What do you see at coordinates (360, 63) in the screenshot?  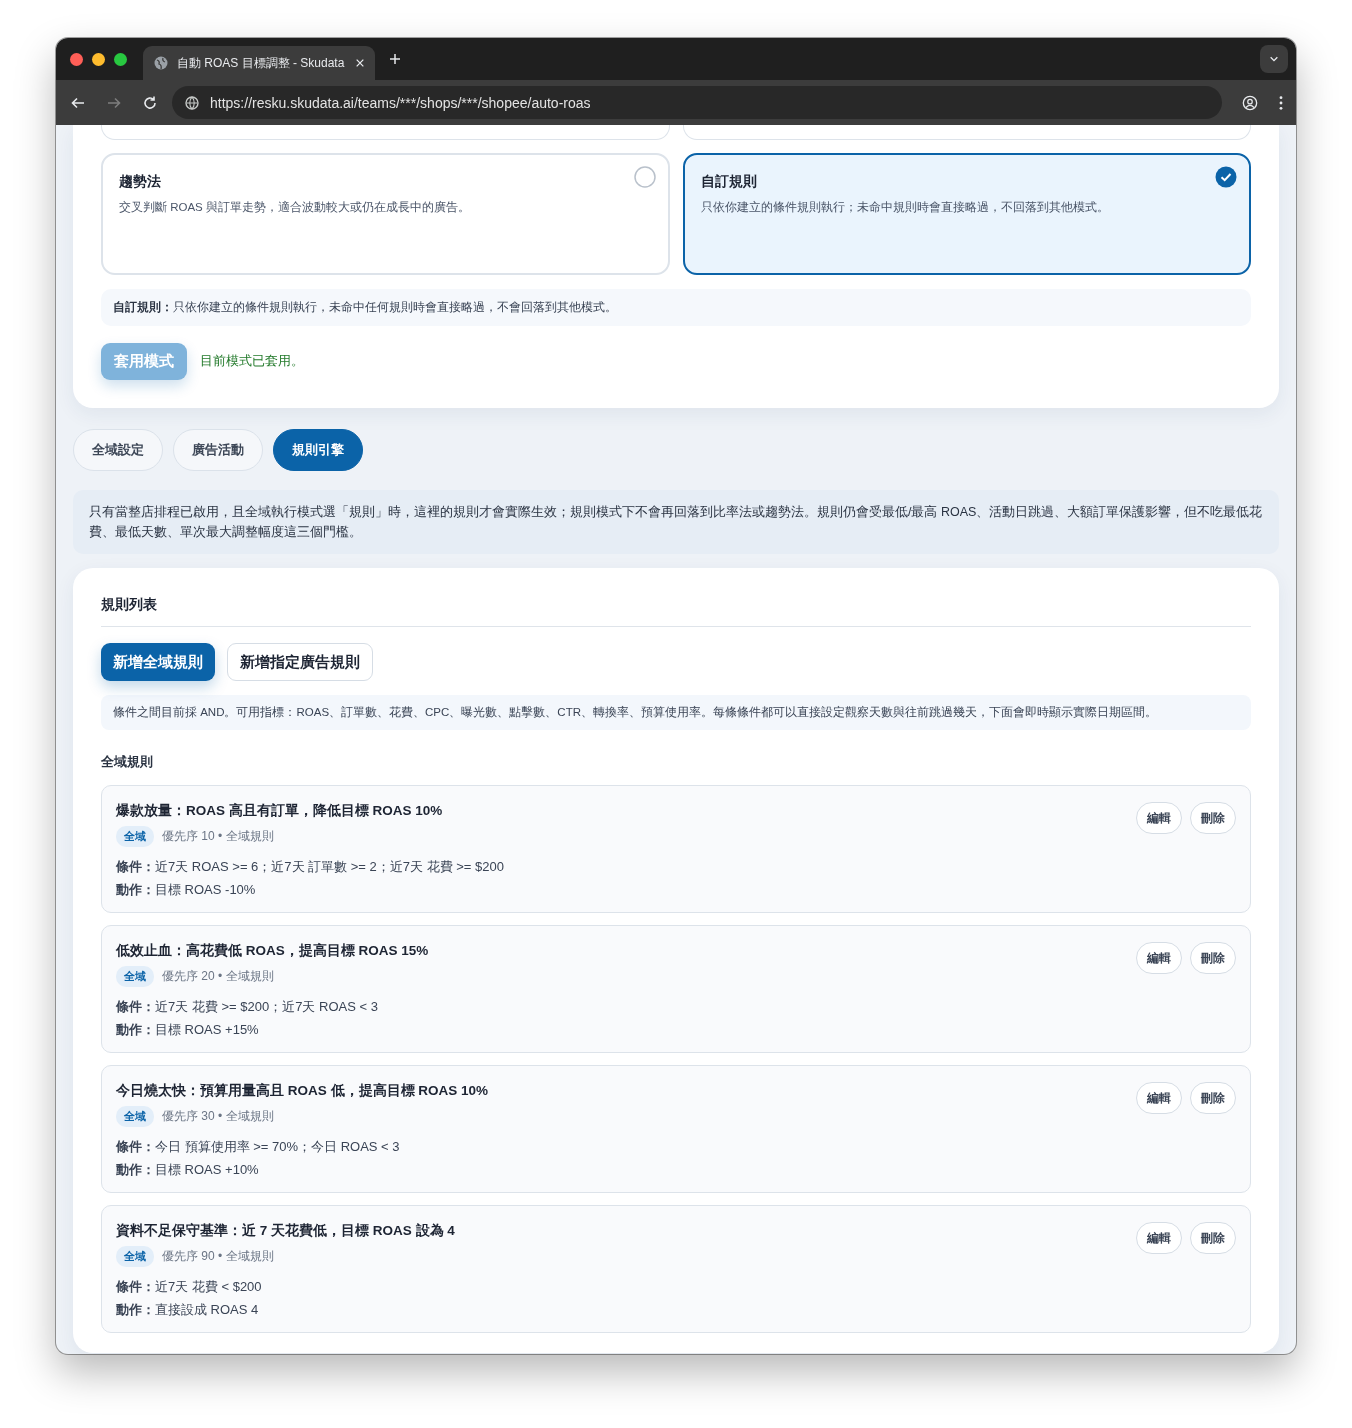 I see `close-icon` at bounding box center [360, 63].